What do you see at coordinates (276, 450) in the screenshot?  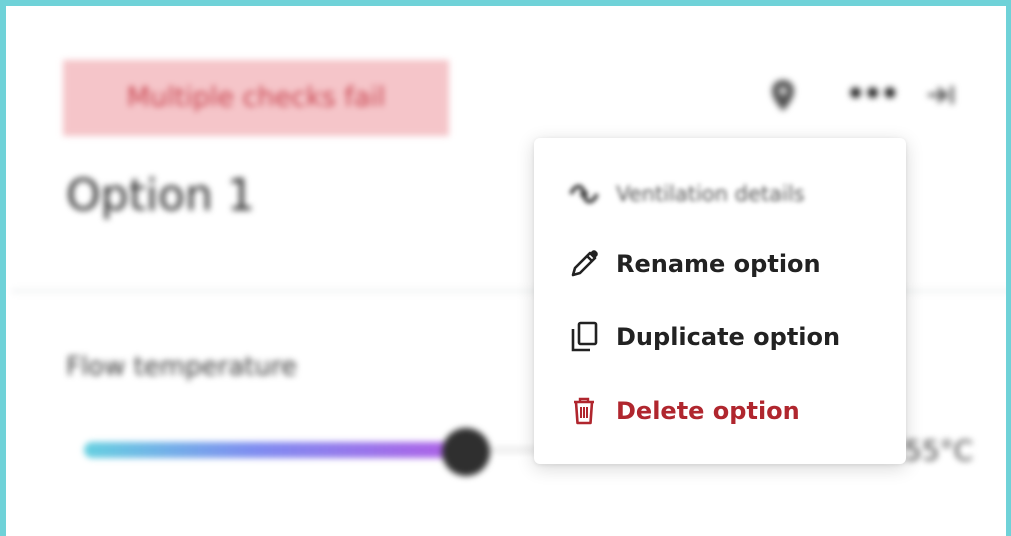 I see `slider-track-filled` at bounding box center [276, 450].